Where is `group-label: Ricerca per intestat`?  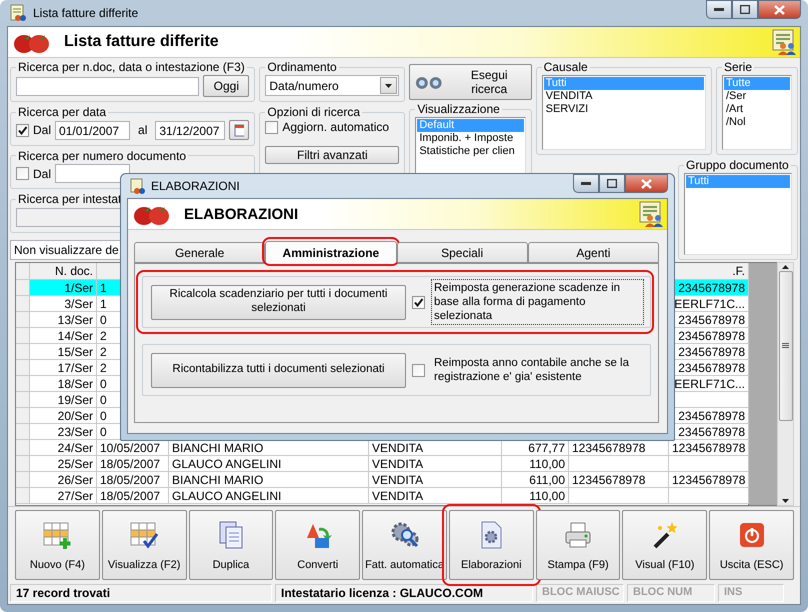
group-label: Ricerca per intestat is located at coordinates (69, 199).